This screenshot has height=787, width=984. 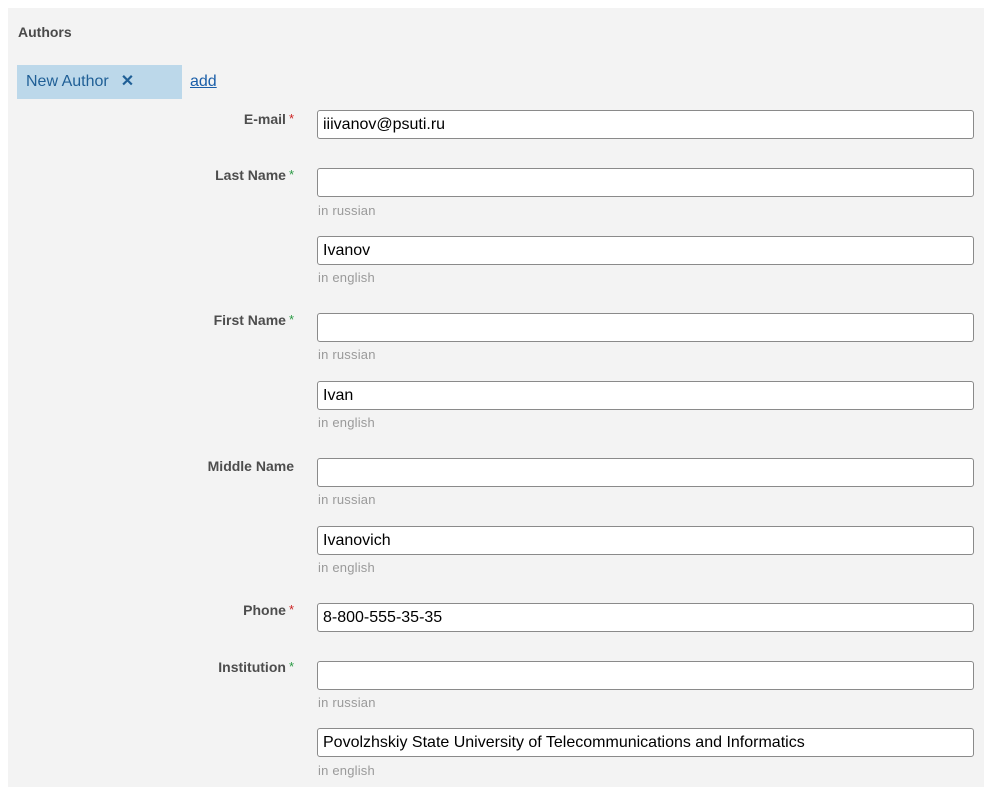 I want to click on middle-name-russian-hint: in russian, so click(x=347, y=499).